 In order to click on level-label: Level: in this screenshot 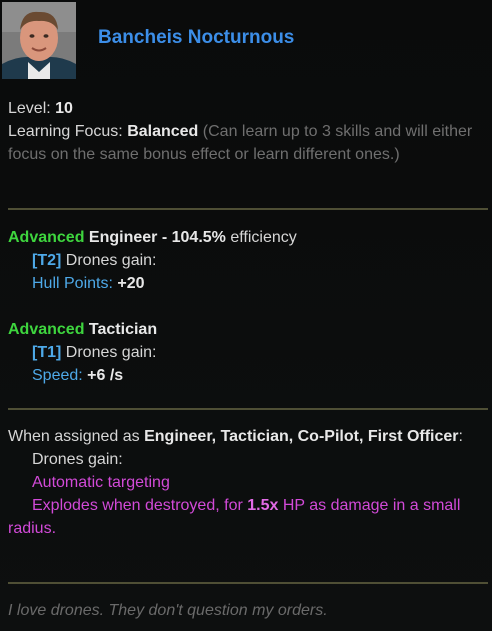, I will do `click(29, 108)`.